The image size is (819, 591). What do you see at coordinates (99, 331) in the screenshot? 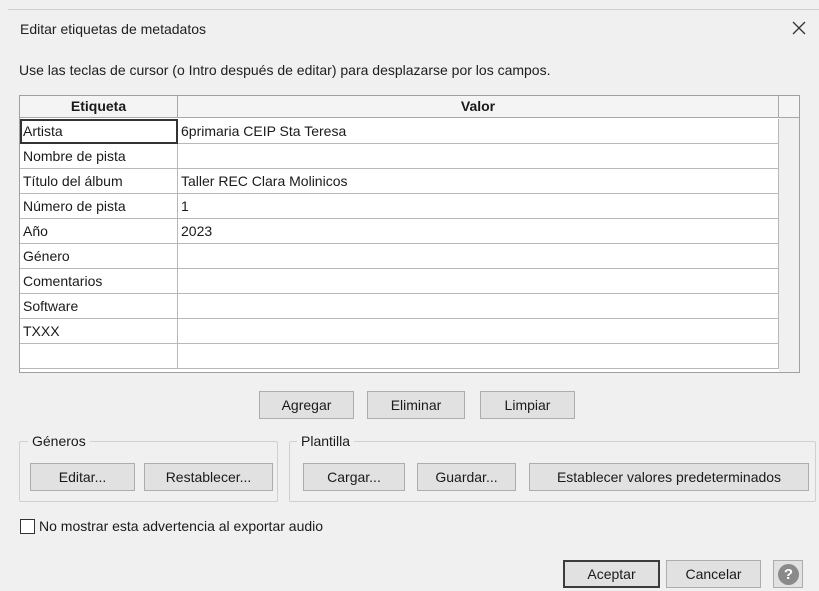
I see `tag-cell: TXXX` at bounding box center [99, 331].